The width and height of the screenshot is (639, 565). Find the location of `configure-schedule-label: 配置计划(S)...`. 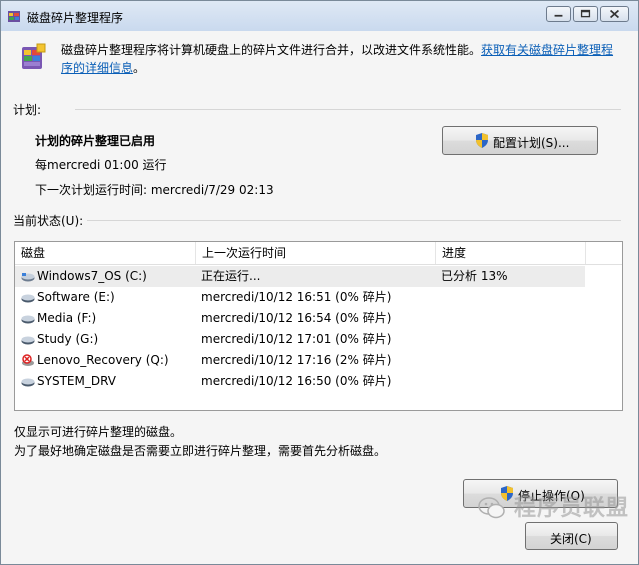

configure-schedule-label: 配置计划(S)... is located at coordinates (531, 143).